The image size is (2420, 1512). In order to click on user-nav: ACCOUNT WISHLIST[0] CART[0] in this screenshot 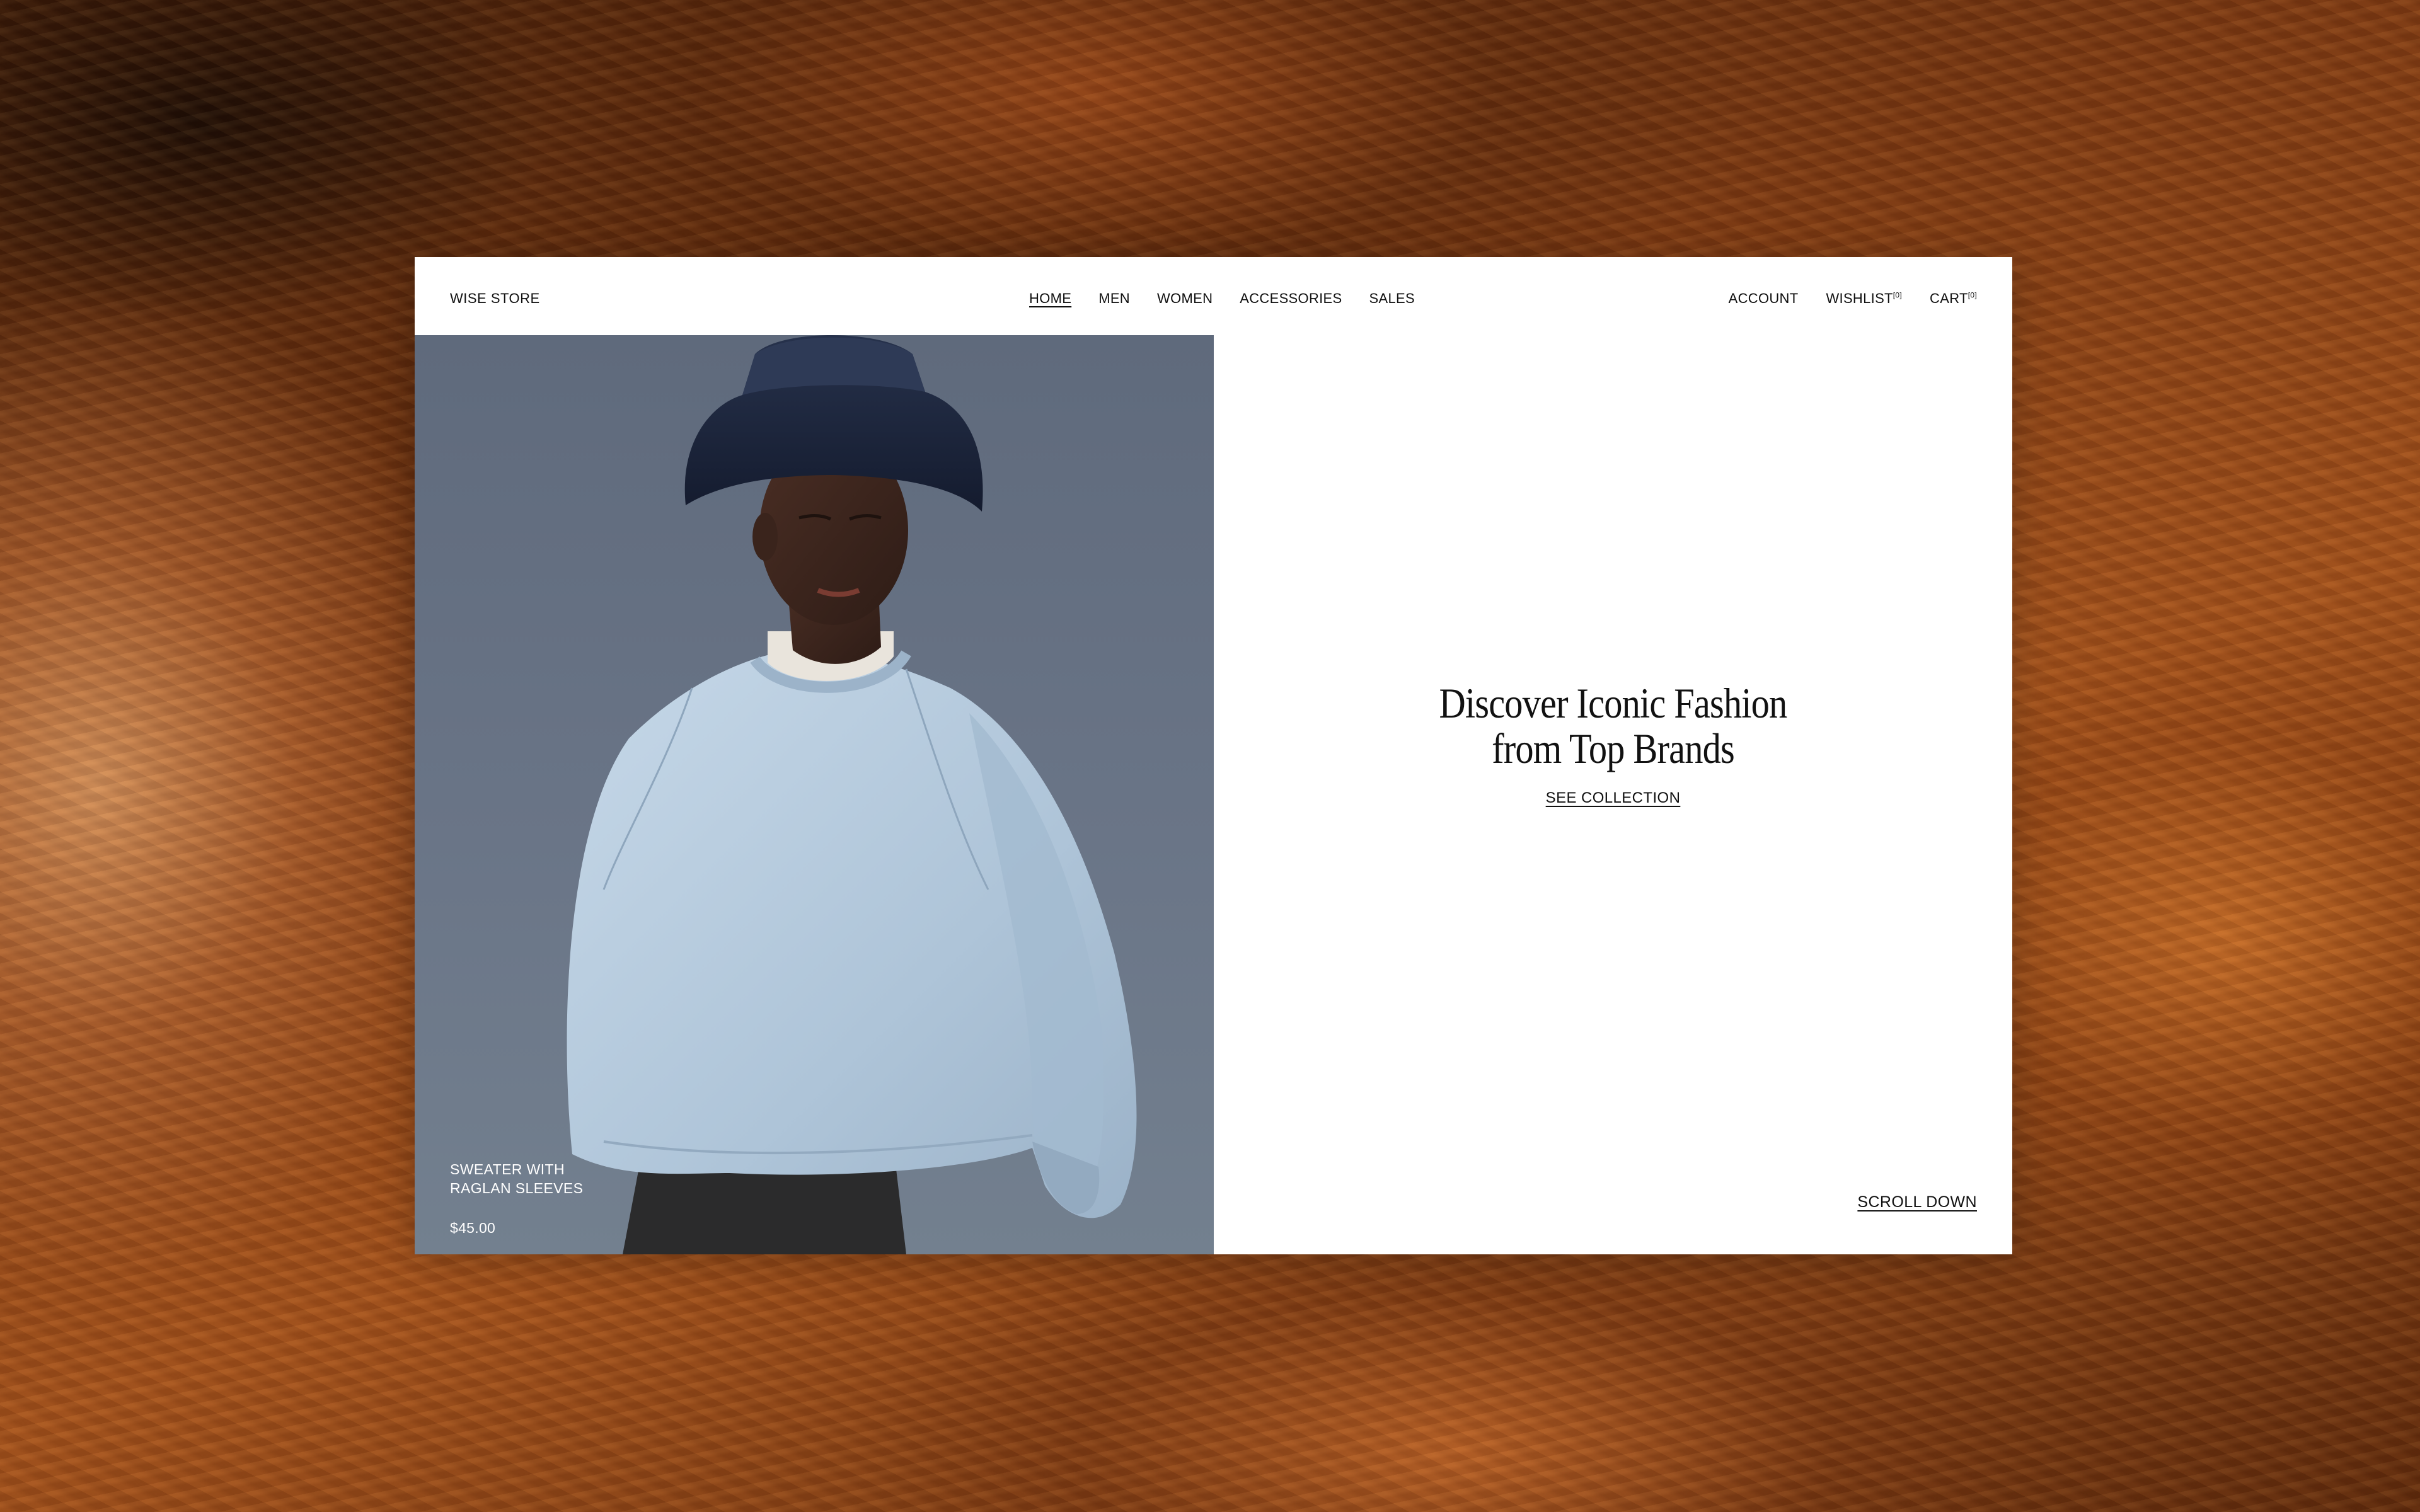, I will do `click(1853, 298)`.